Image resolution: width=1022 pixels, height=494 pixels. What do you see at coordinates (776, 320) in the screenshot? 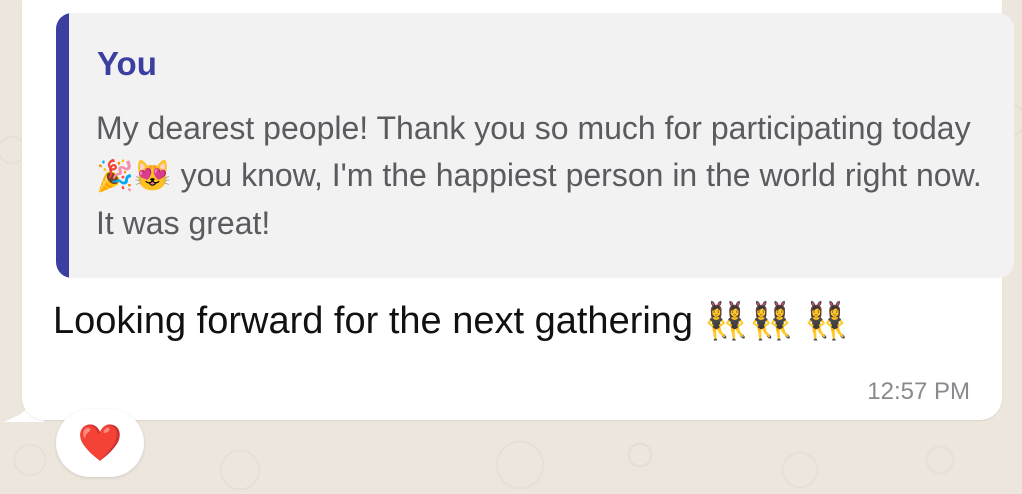
I see `dancing-women-icons: 👯‍♀️👯‍♀️ 👯‍♀️` at bounding box center [776, 320].